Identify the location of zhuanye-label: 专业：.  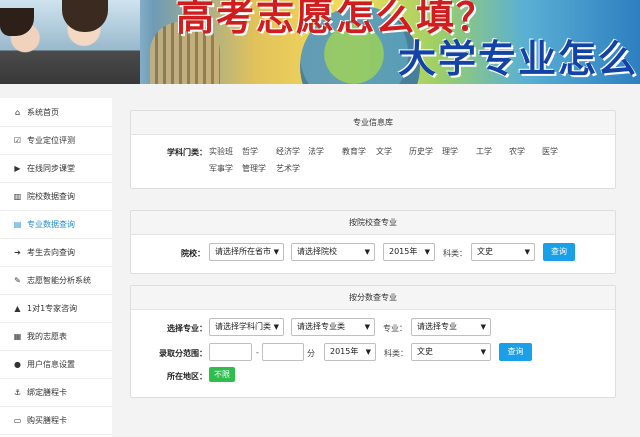
(395, 328).